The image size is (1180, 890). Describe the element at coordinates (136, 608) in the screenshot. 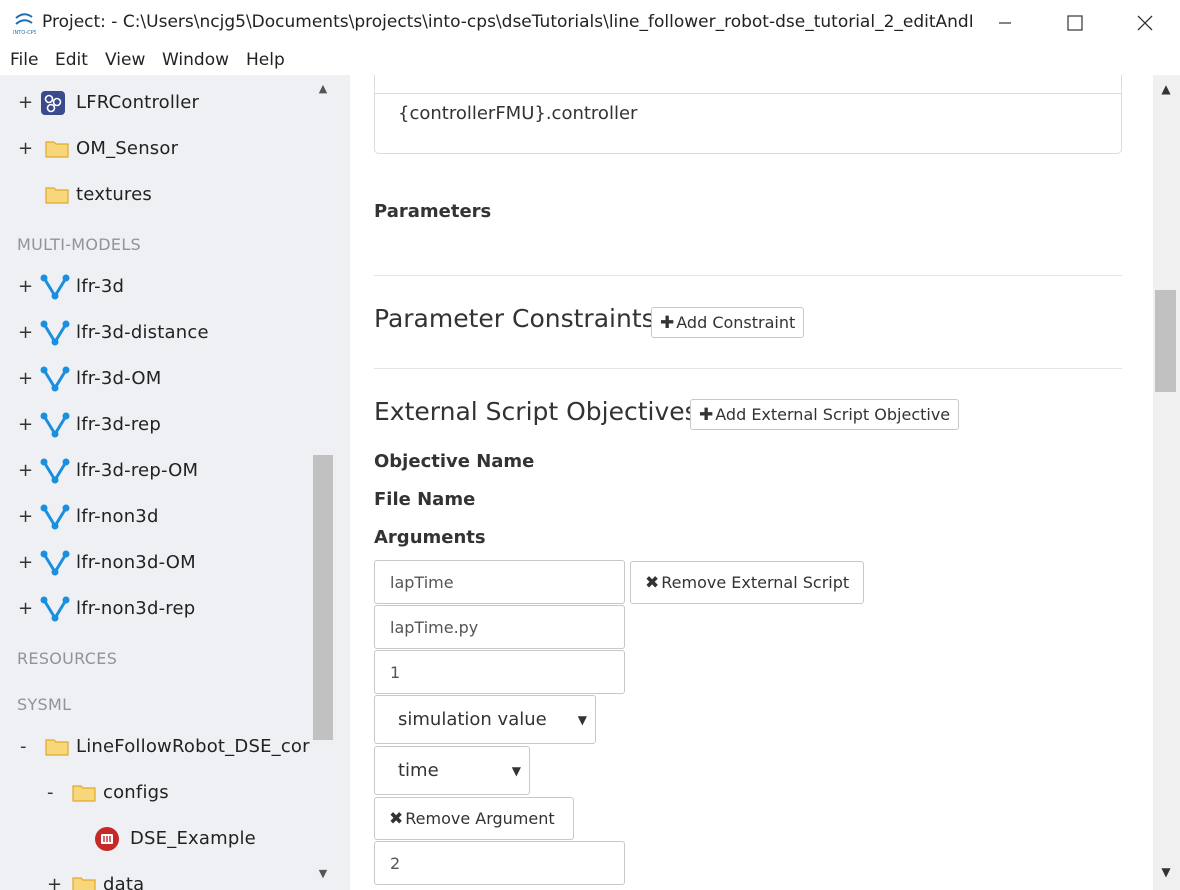

I see `tree-item-label: lfr-non3d-rep` at that location.